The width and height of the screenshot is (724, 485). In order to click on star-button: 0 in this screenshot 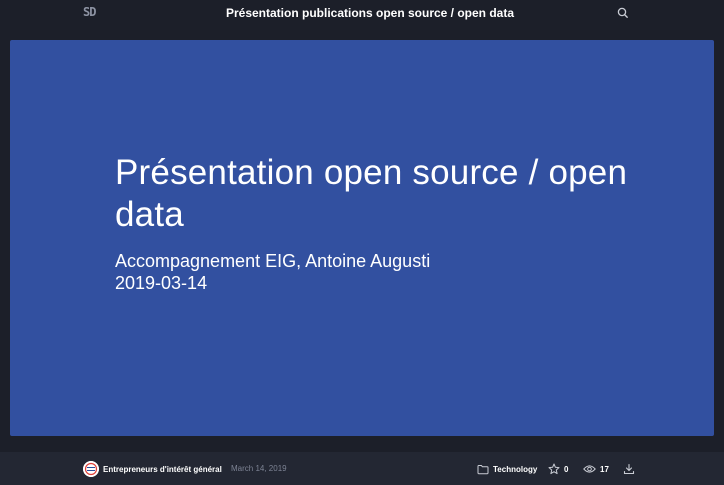, I will do `click(558, 469)`.